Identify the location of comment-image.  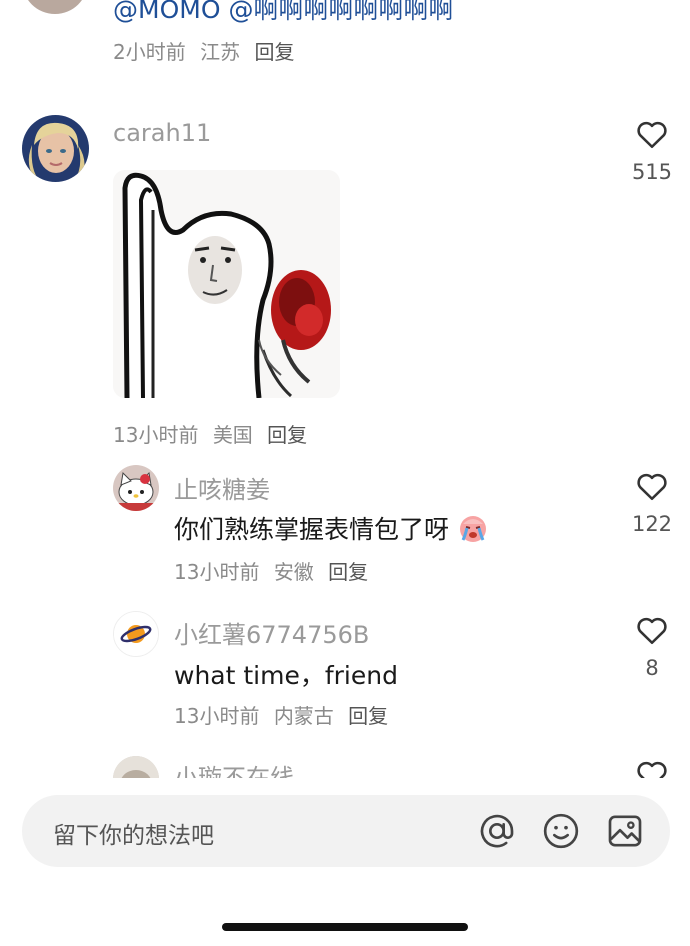
(226, 284).